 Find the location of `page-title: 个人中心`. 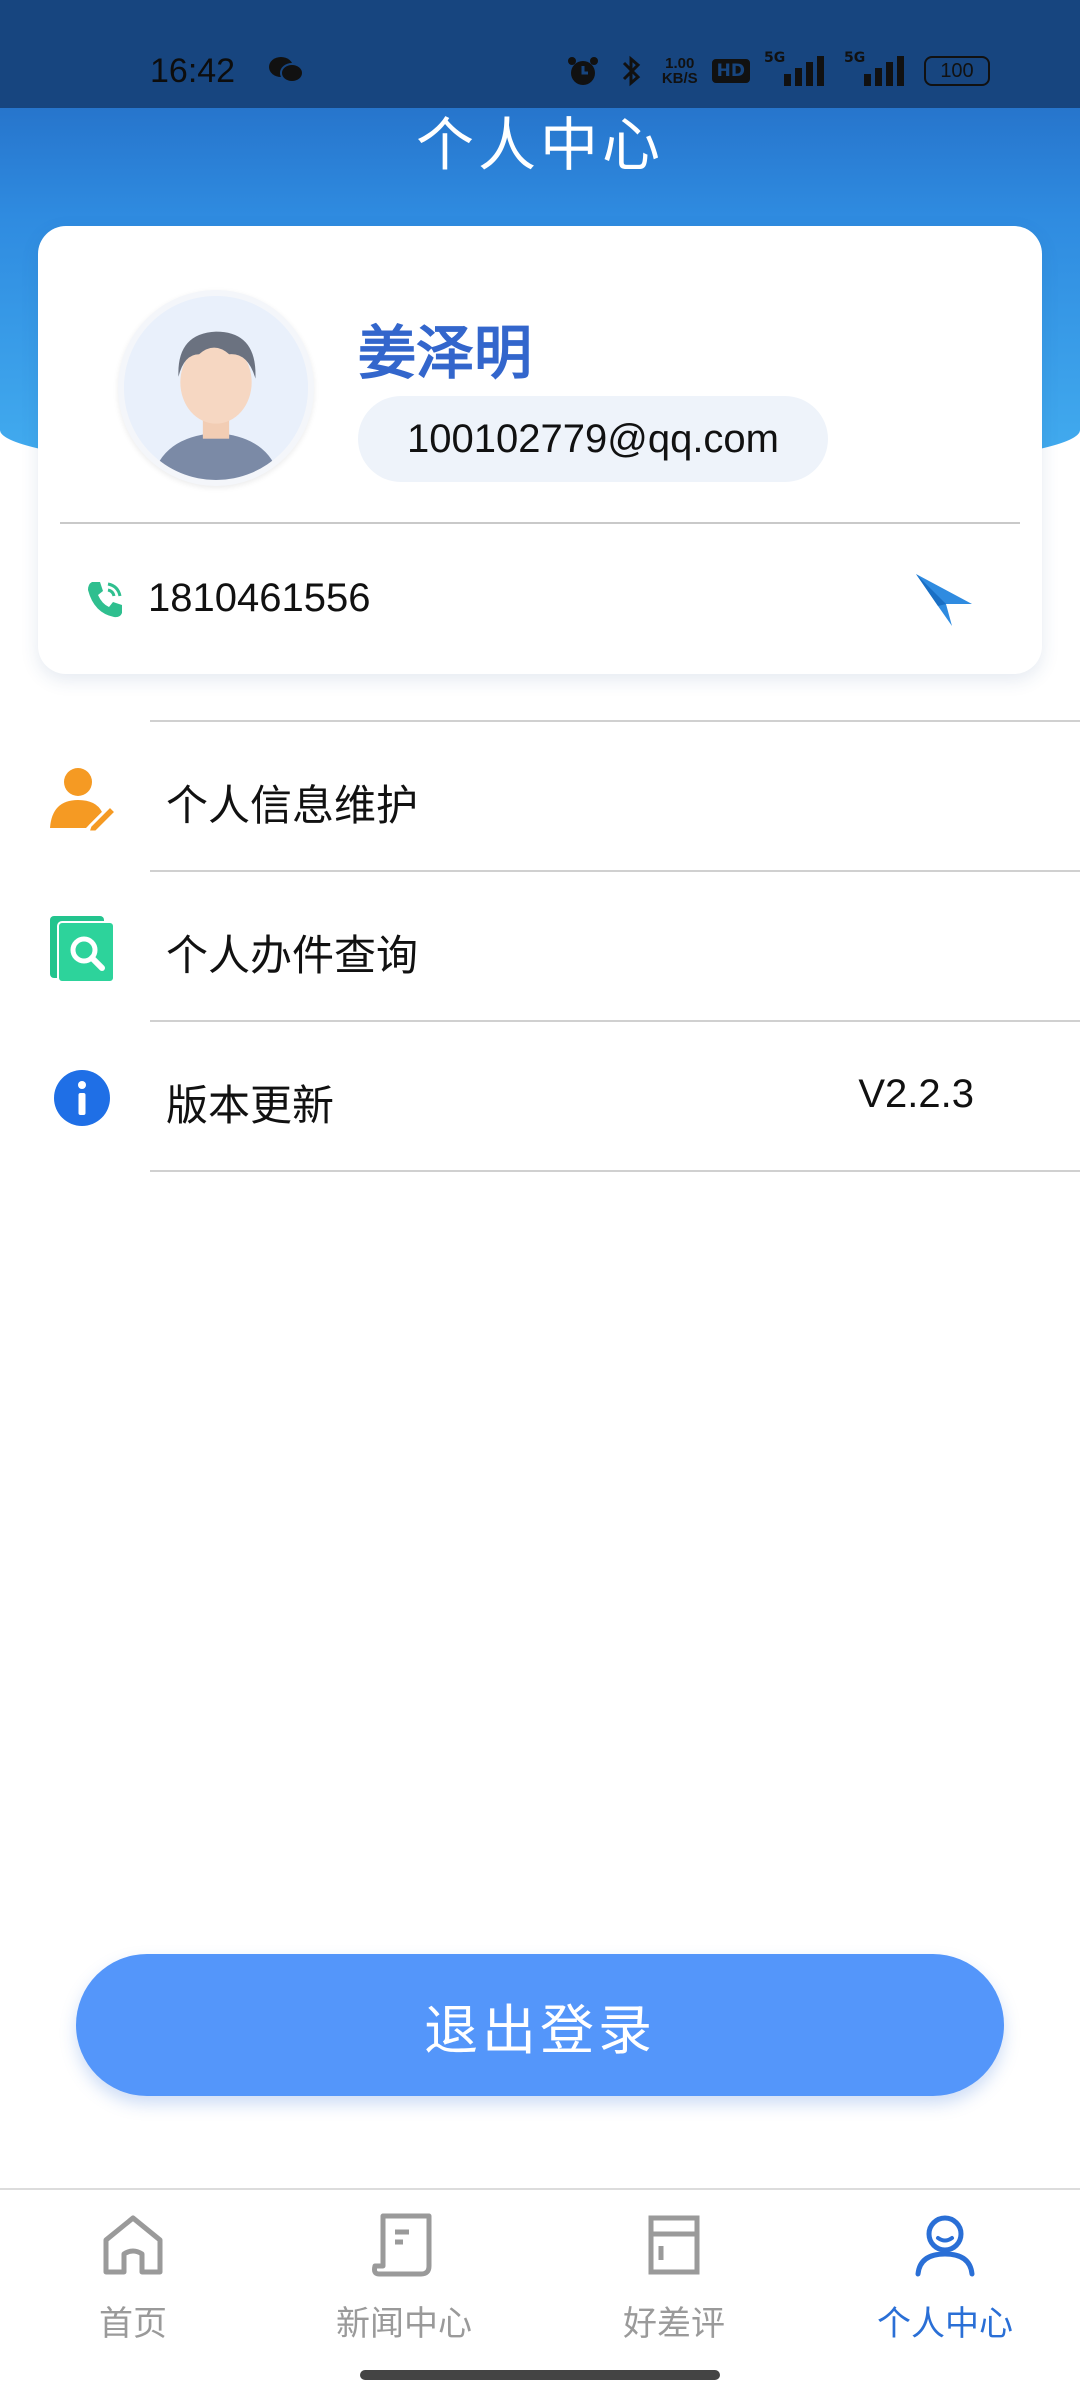

page-title: 个人中心 is located at coordinates (539, 145).